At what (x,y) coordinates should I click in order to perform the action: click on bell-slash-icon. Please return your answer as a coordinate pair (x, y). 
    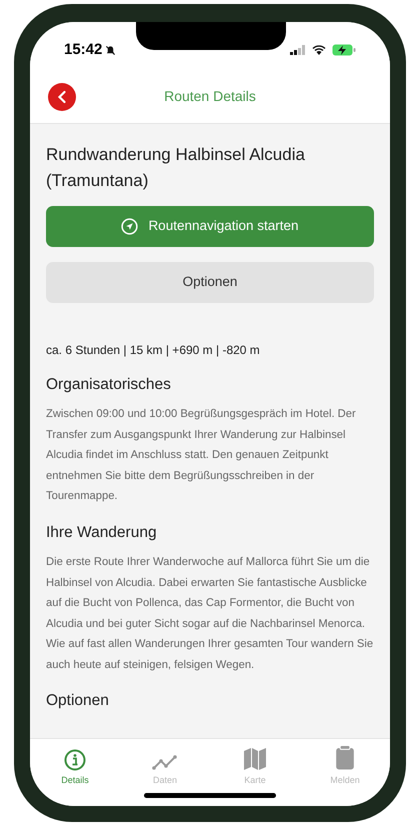
    Looking at the image, I should click on (110, 50).